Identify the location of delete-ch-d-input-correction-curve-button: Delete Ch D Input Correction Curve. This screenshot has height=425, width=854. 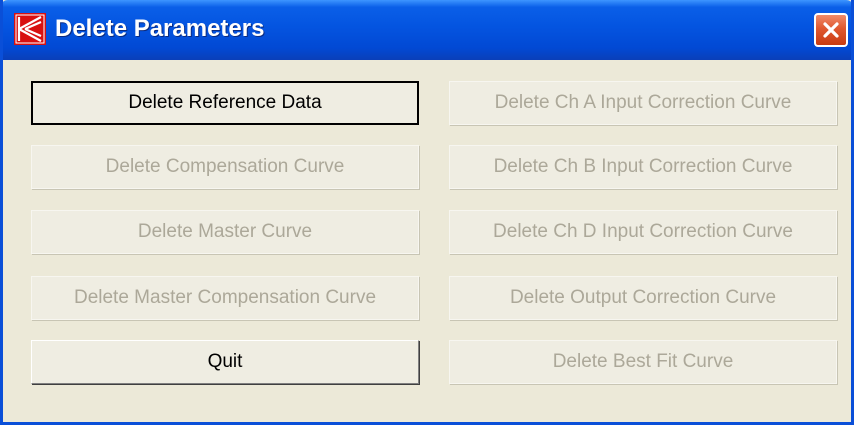
(643, 232).